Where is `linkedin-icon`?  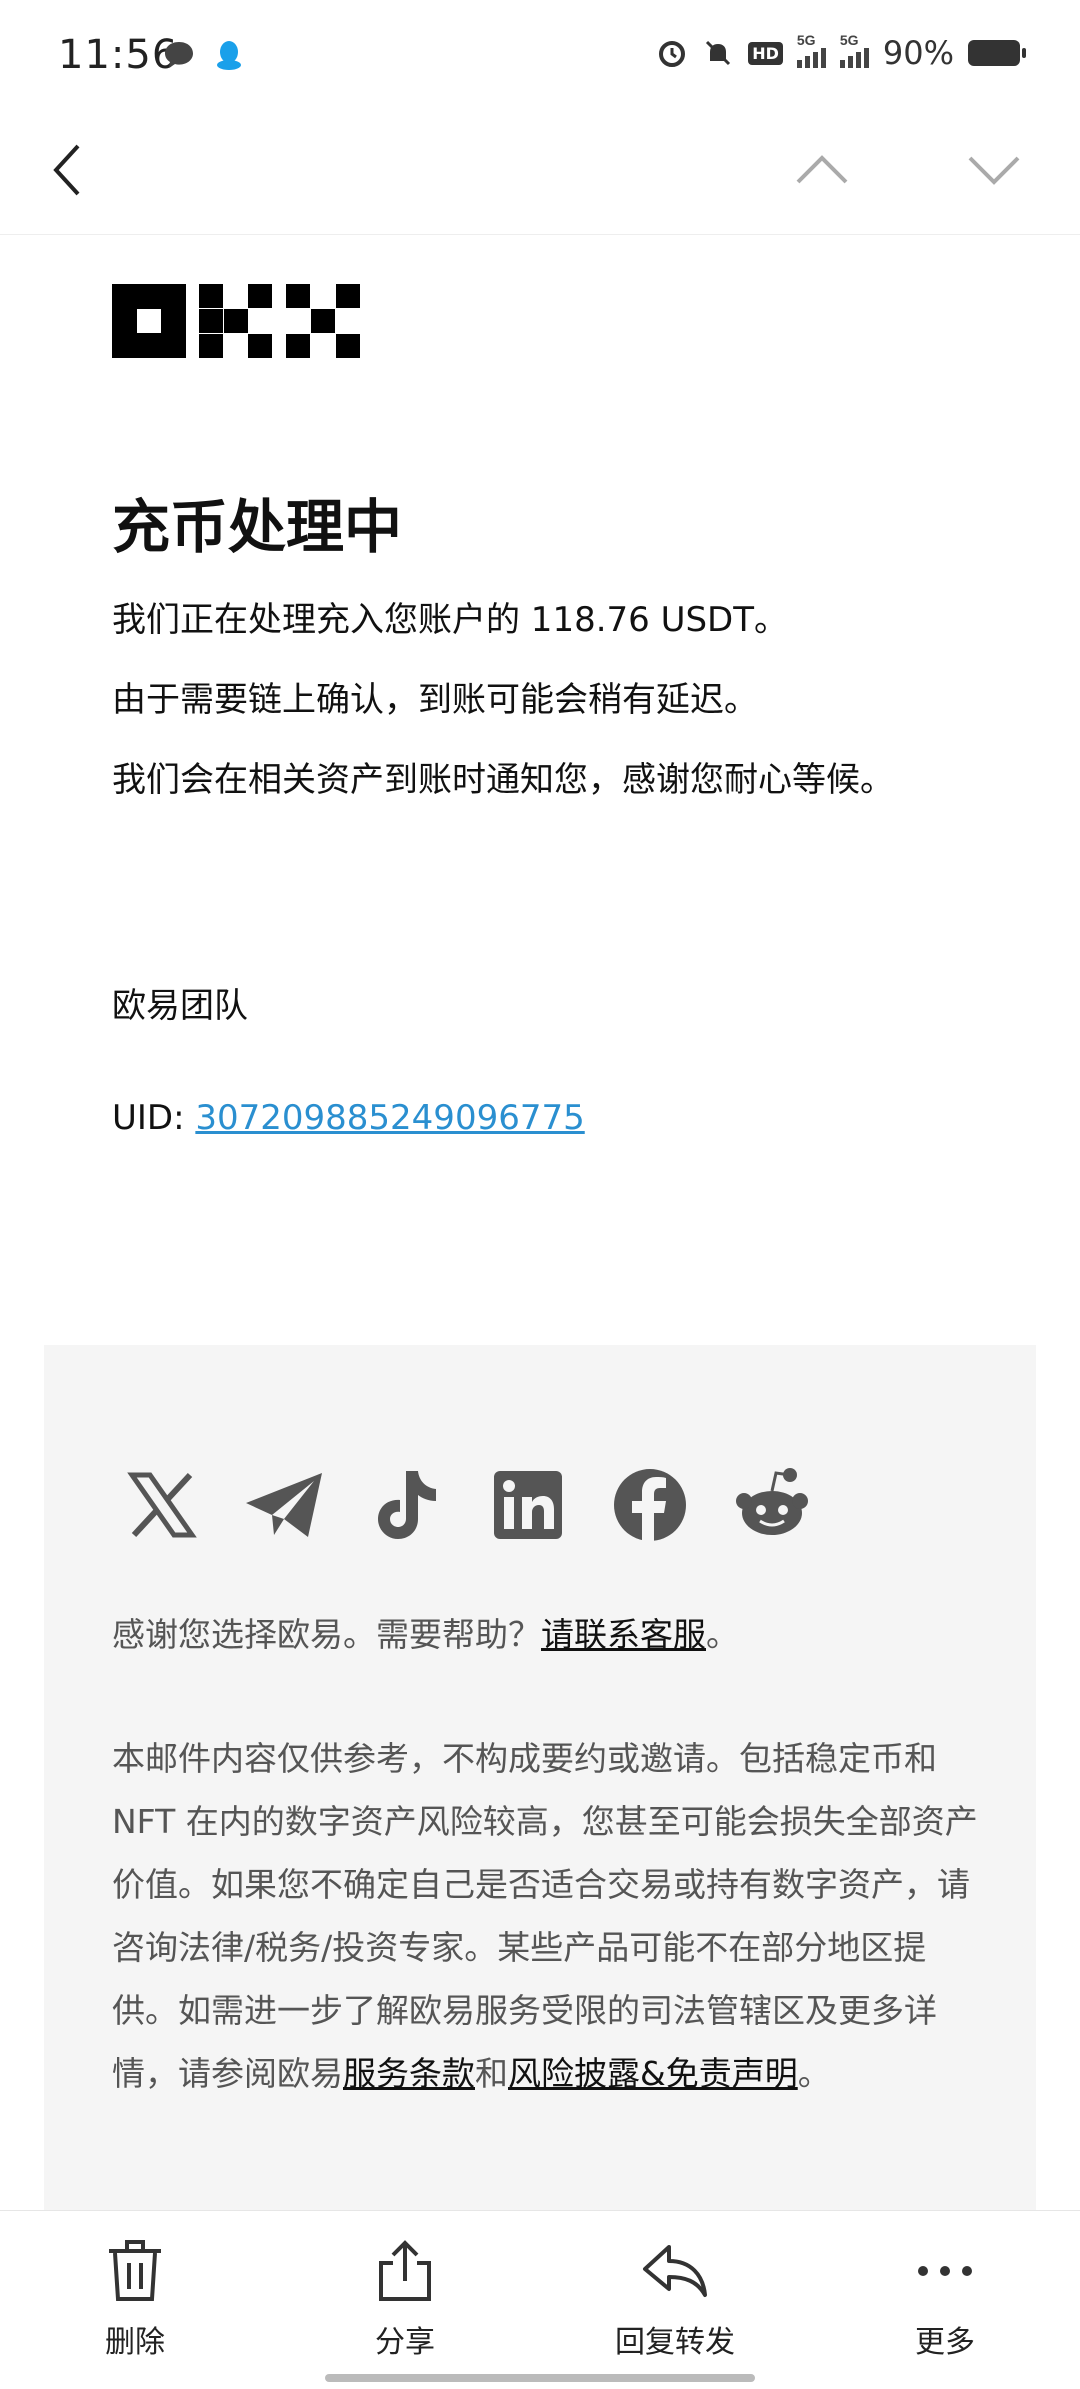 linkedin-icon is located at coordinates (528, 1505).